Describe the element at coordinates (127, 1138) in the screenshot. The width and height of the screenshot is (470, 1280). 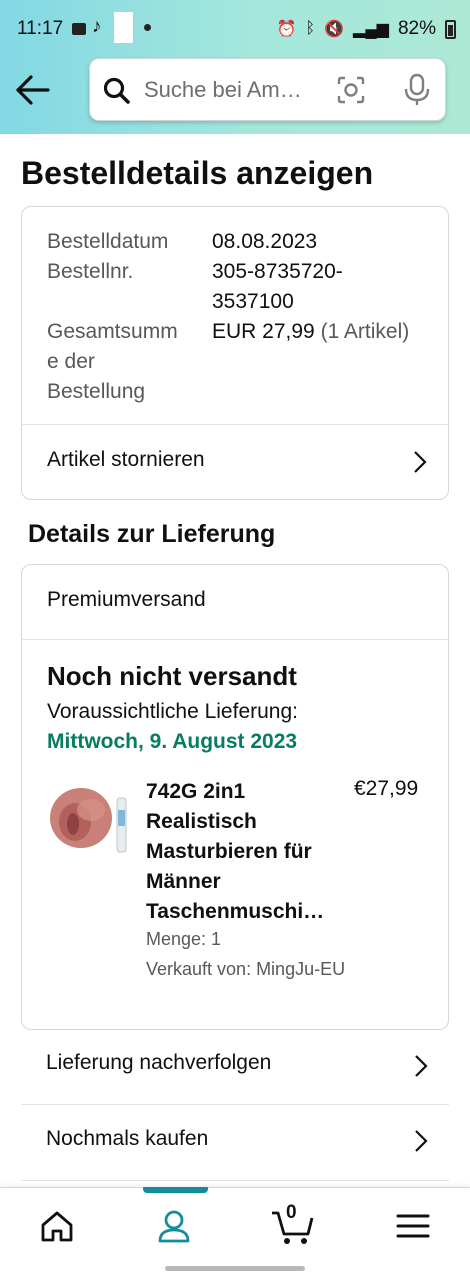
I see `buy-again-label: Nochmals kaufen` at that location.